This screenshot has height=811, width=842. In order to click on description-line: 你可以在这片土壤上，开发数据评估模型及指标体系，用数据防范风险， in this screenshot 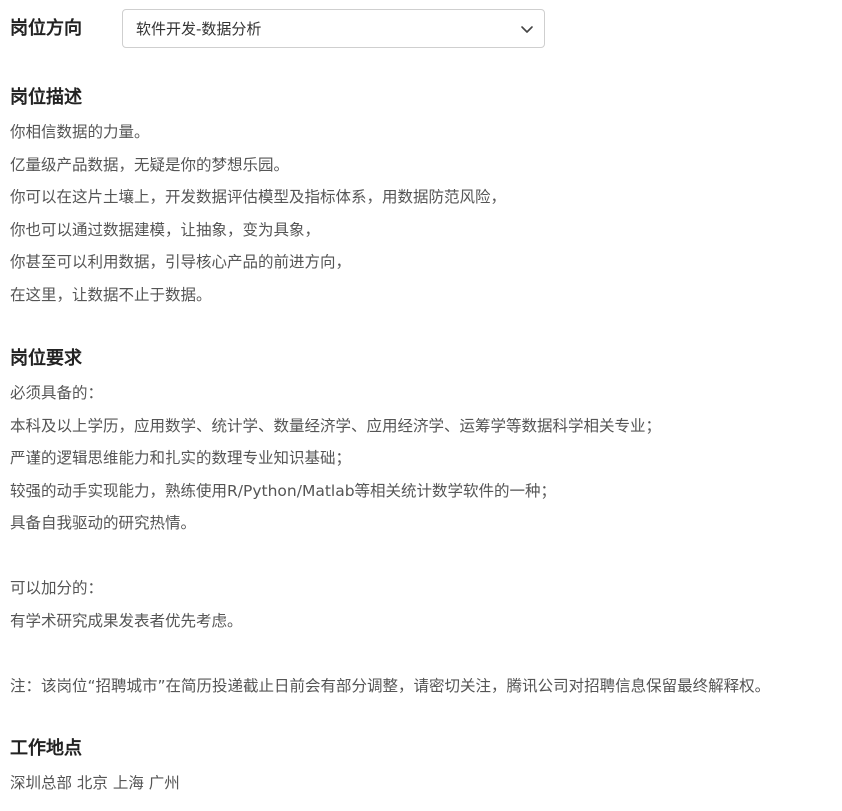, I will do `click(258, 197)`.